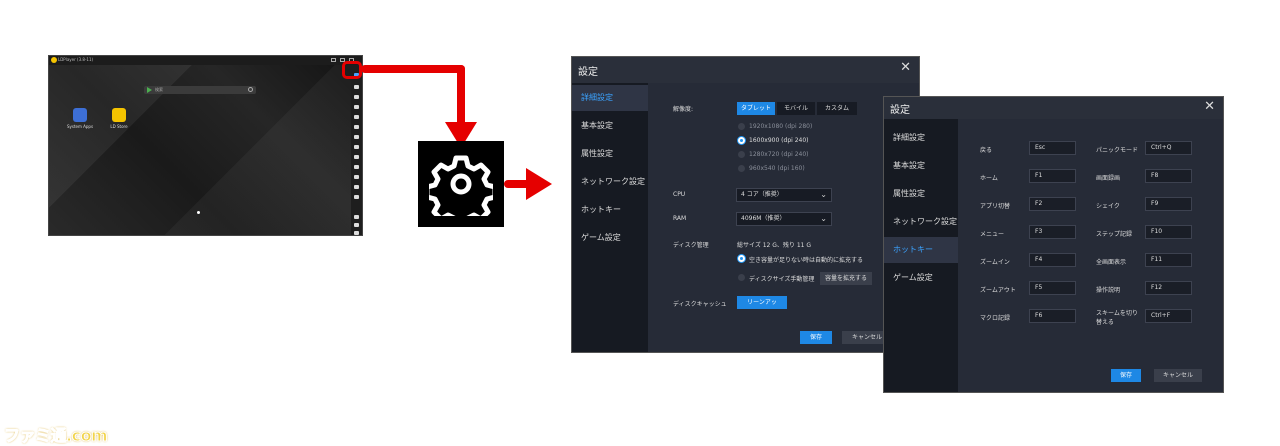 The image size is (1280, 446). What do you see at coordinates (200, 90) in the screenshot?
I see `search-bar: 検索` at bounding box center [200, 90].